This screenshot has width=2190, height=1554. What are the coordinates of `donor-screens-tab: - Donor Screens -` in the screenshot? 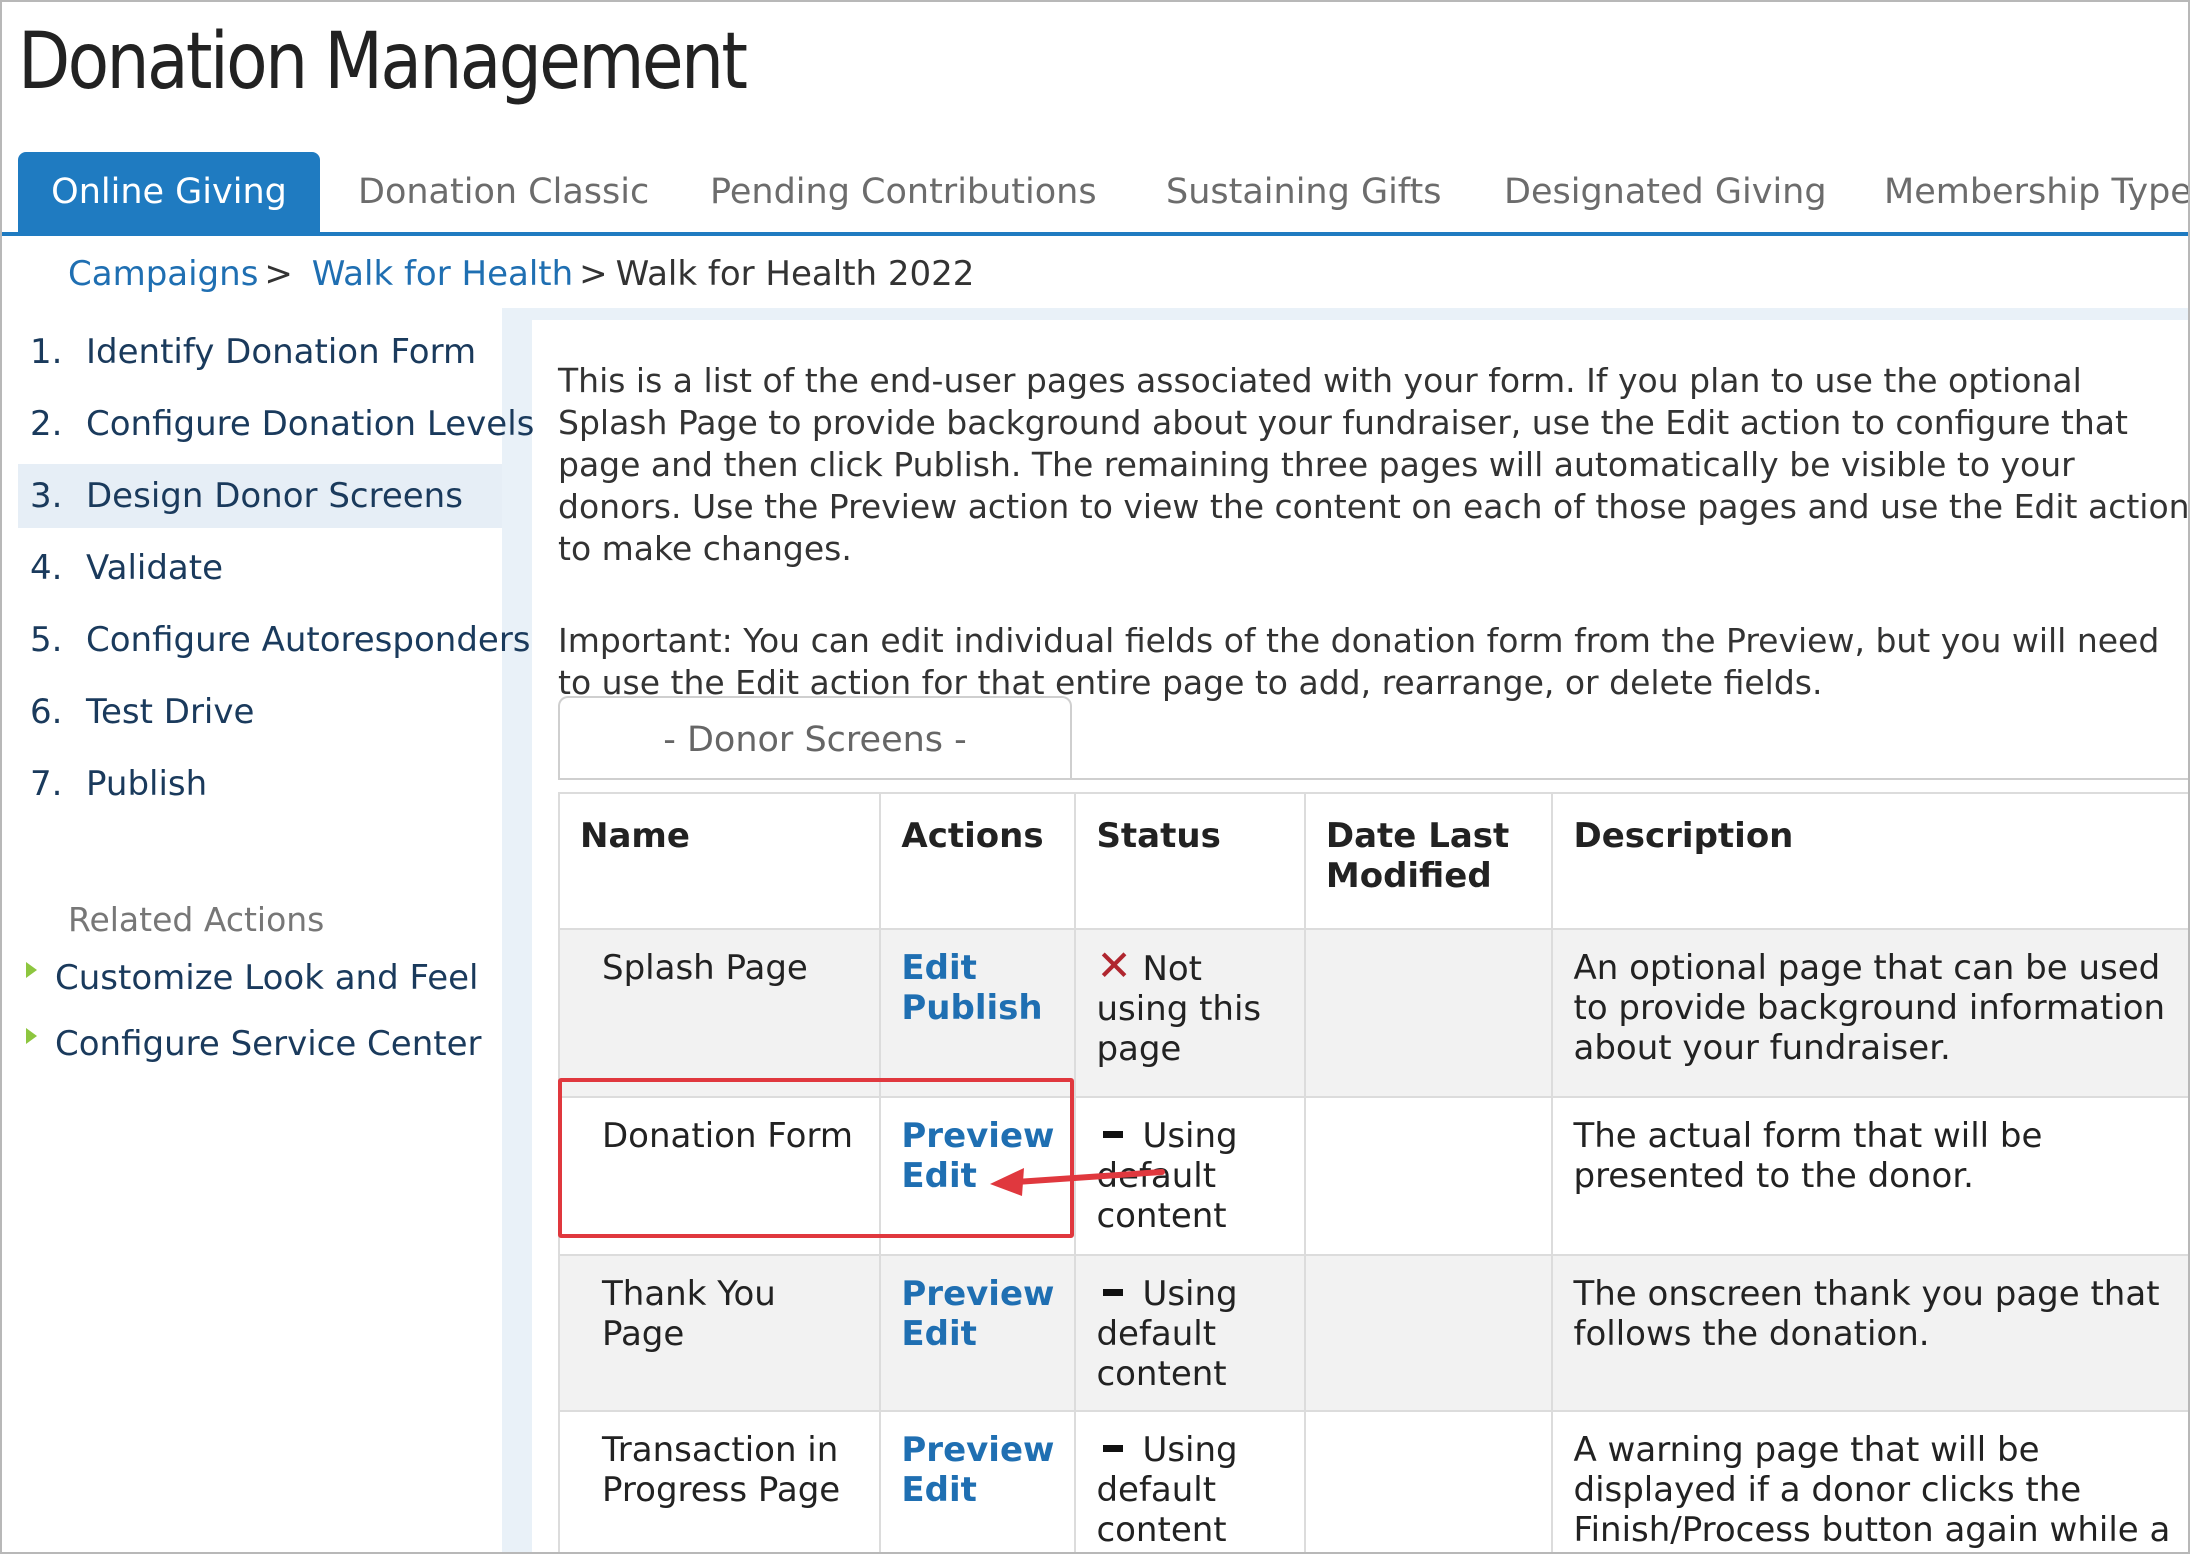 It's located at (815, 738).